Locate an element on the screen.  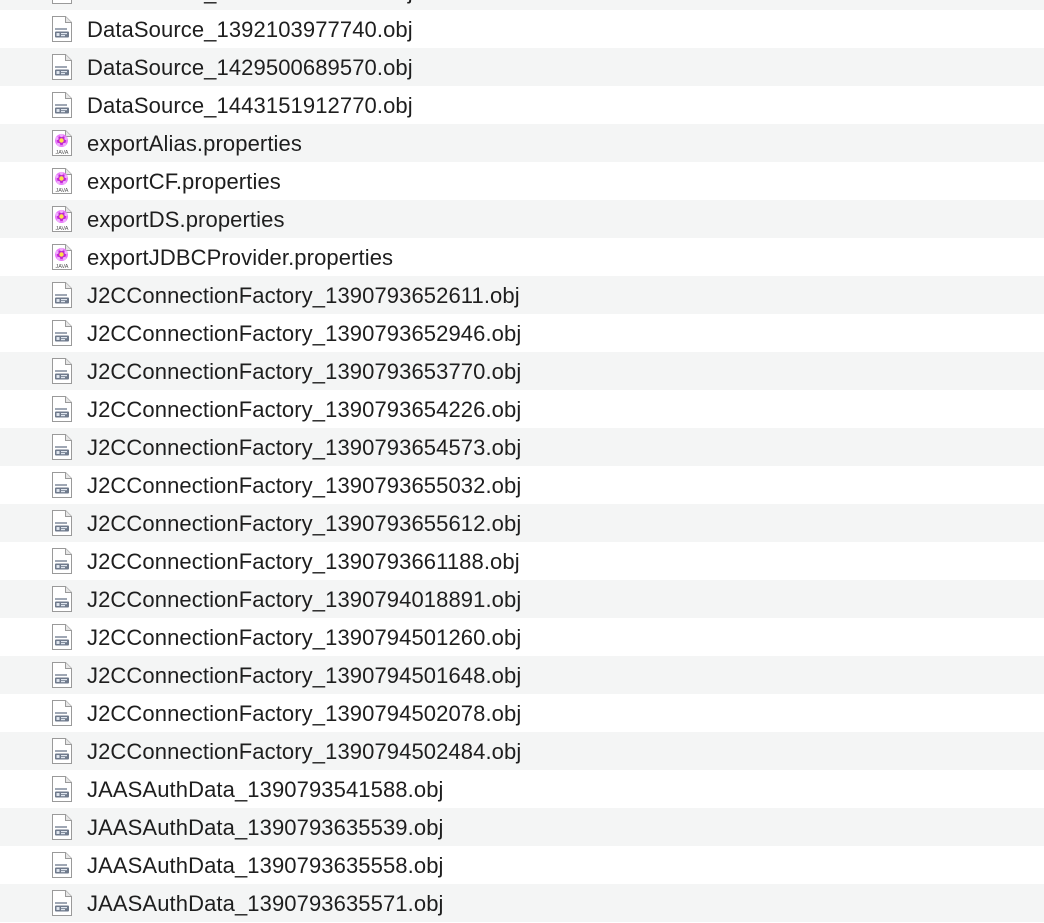
file-row: DataSource_1443151912770.obj is located at coordinates (522, 105).